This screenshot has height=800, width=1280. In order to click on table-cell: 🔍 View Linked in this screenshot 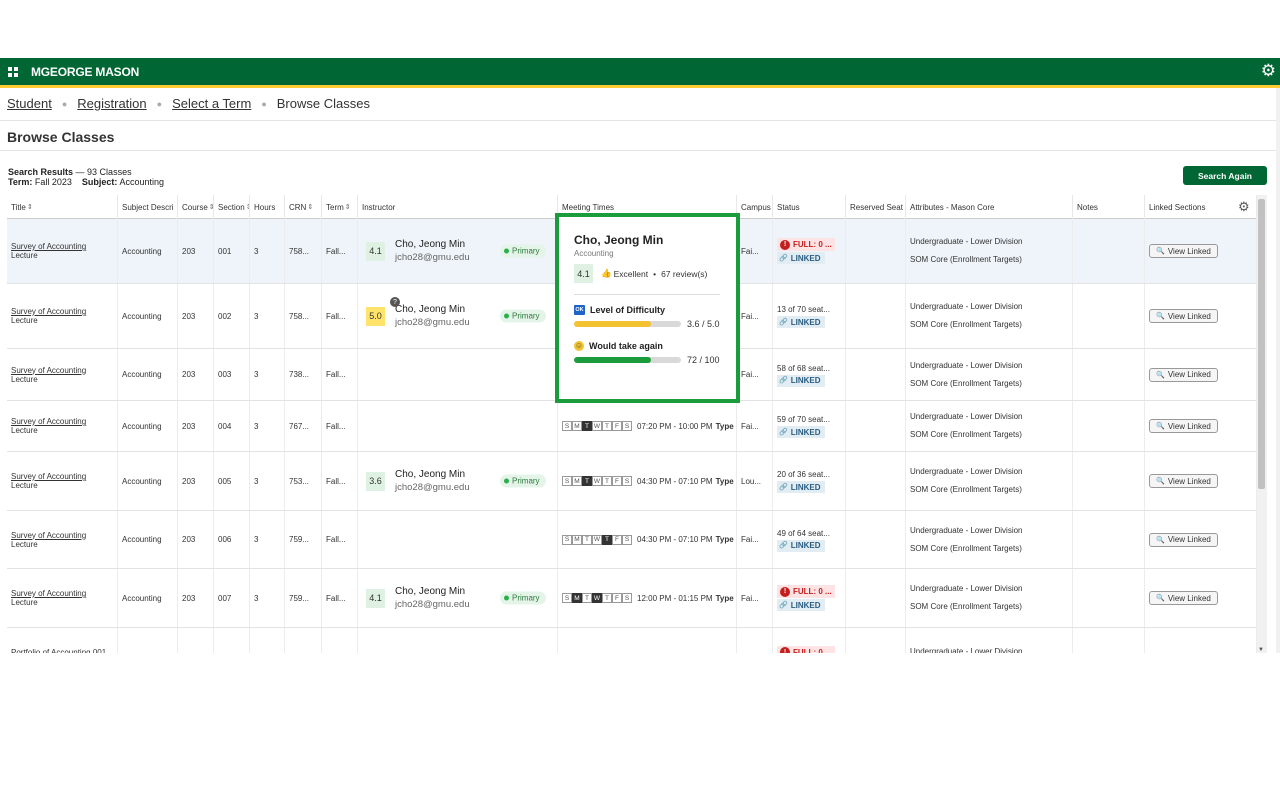, I will do `click(1201, 598)`.